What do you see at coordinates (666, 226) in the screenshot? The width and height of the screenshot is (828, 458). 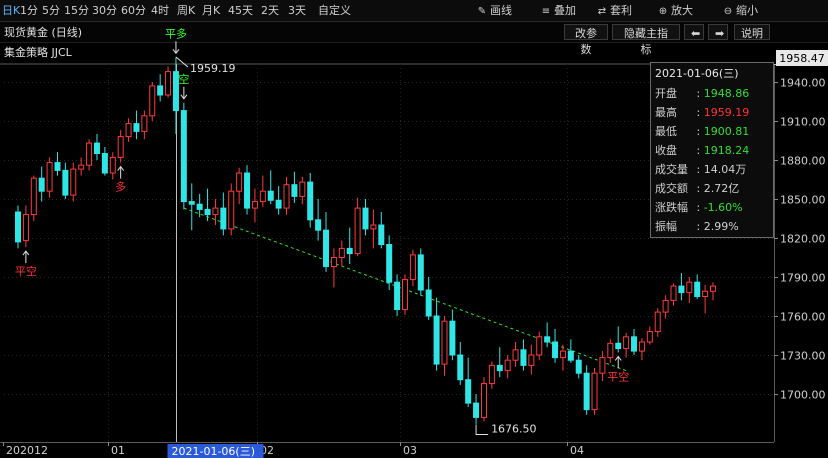 I see `info-row-label: 振幅` at bounding box center [666, 226].